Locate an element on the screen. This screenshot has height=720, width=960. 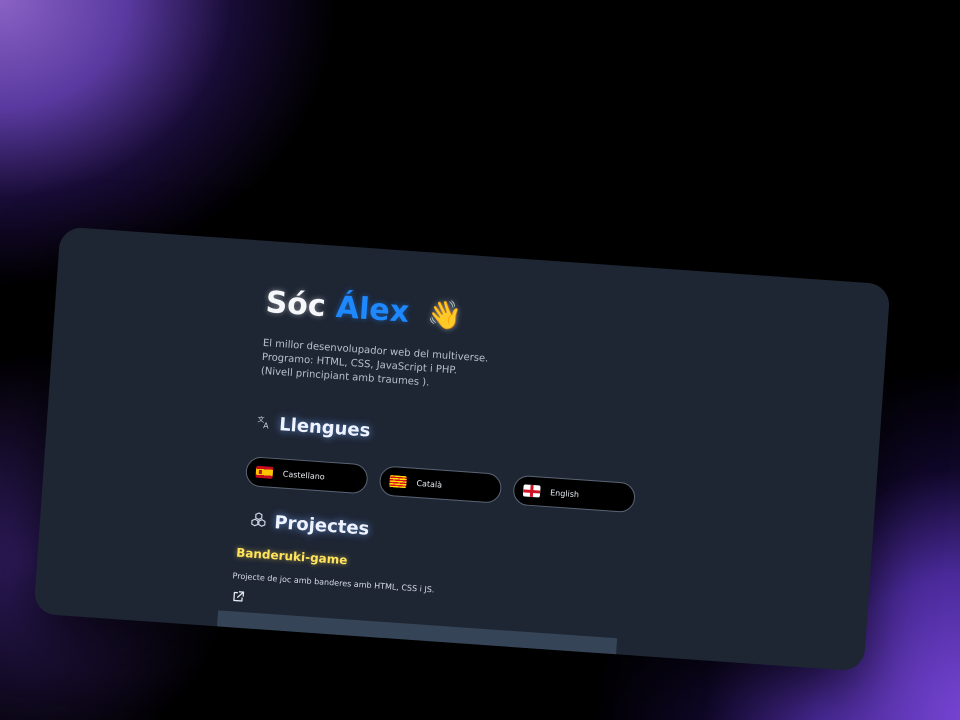
flag-england-icon is located at coordinates (531, 491).